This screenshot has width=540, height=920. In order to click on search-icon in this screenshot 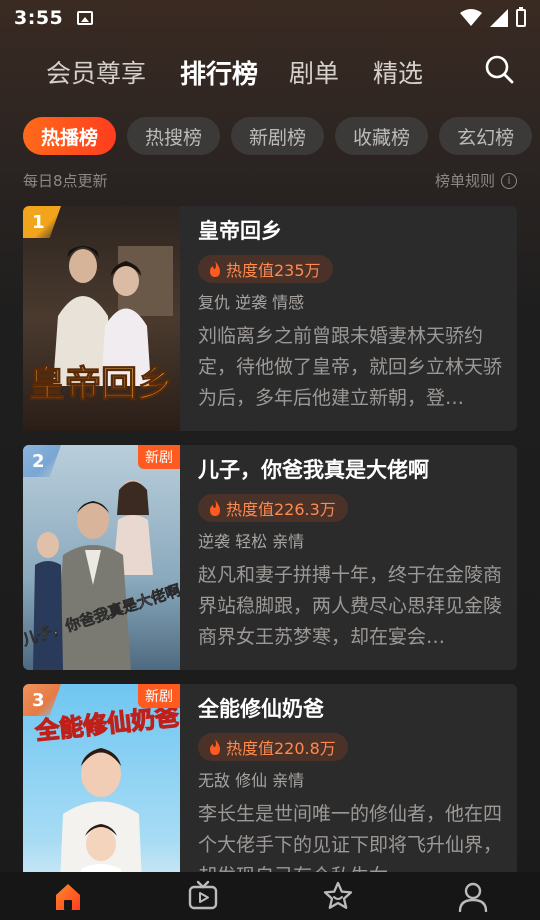, I will do `click(499, 69)`.